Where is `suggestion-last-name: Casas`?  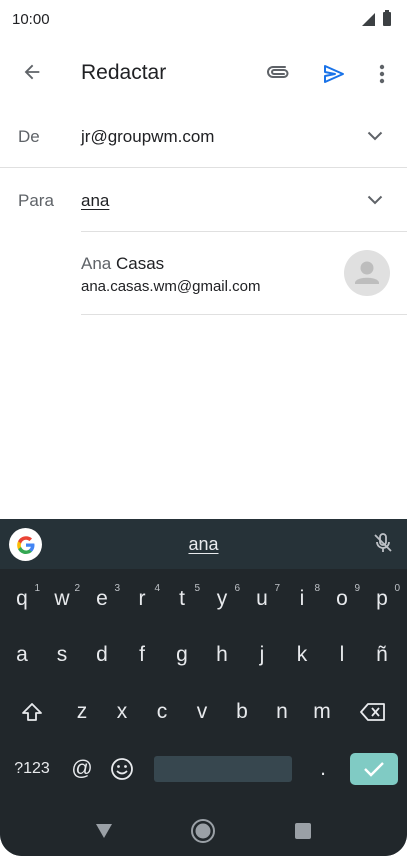
suggestion-last-name: Casas is located at coordinates (140, 263).